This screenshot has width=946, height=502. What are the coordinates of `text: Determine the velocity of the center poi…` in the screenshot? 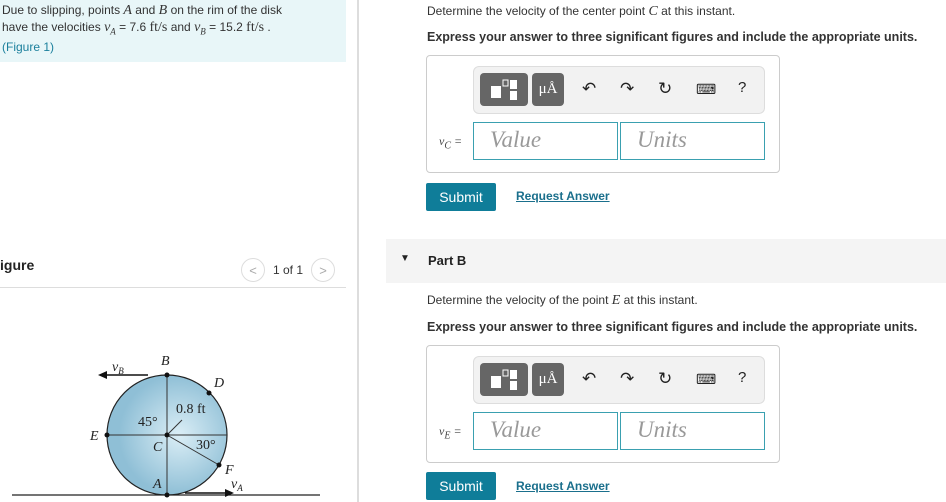 It's located at (538, 11).